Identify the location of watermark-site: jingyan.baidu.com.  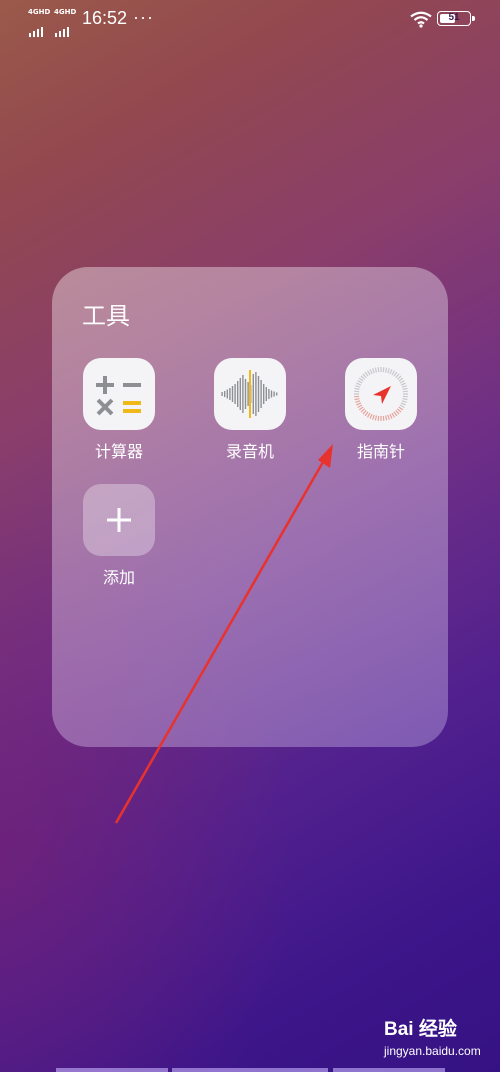
(432, 1051).